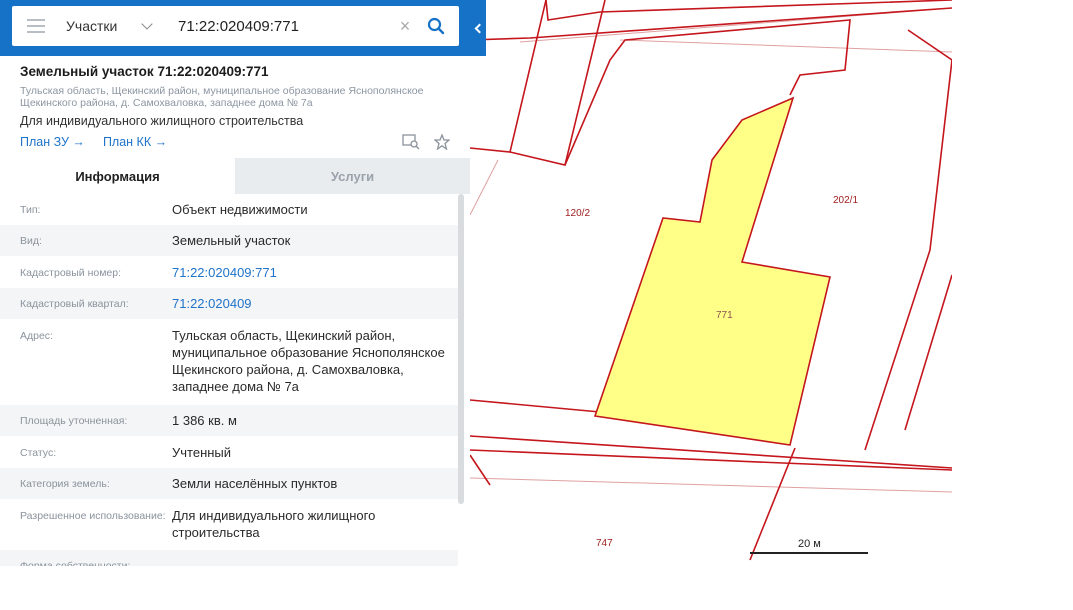  I want to click on parcel-label-747: 747, so click(604, 543).